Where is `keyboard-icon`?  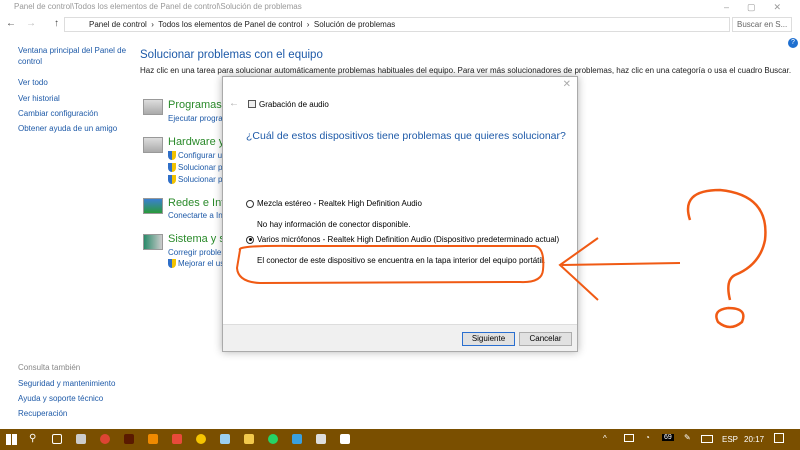 keyboard-icon is located at coordinates (707, 439).